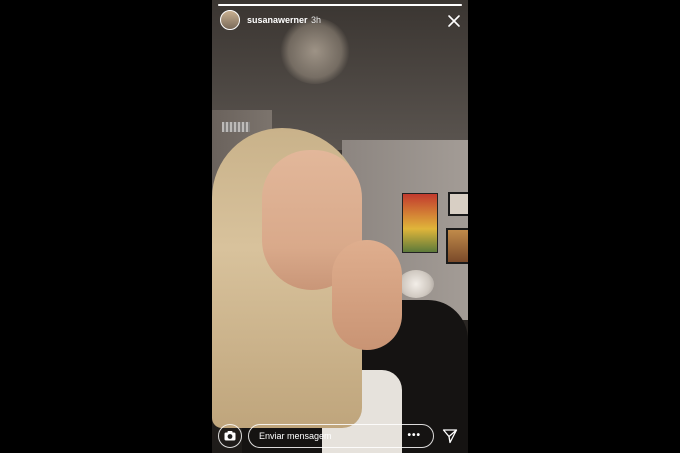  Describe the element at coordinates (341, 436) in the screenshot. I see `message-input: Enviar mensagem •••` at that location.